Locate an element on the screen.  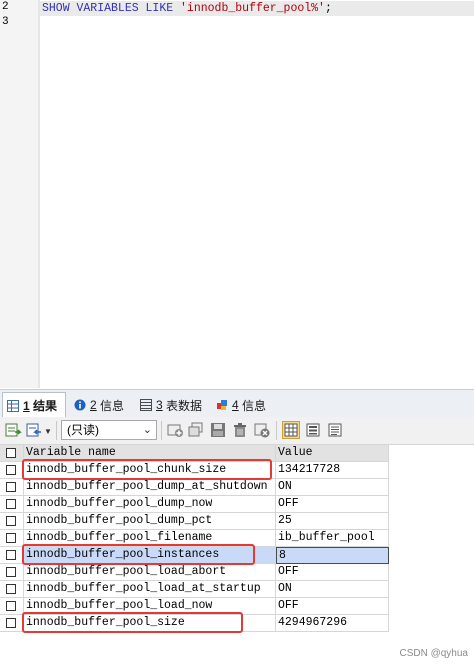
value-cell: 4294967296 is located at coordinates (332, 623).